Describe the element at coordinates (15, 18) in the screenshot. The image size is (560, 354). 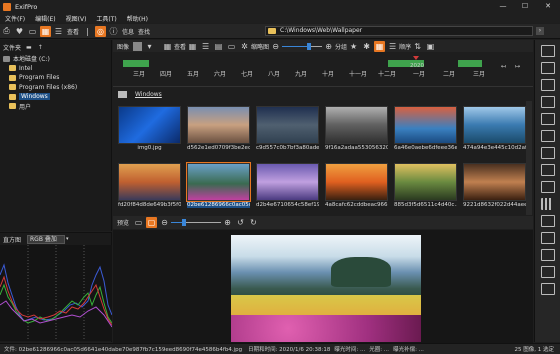
I see `menu-file: 文件(F)` at that location.